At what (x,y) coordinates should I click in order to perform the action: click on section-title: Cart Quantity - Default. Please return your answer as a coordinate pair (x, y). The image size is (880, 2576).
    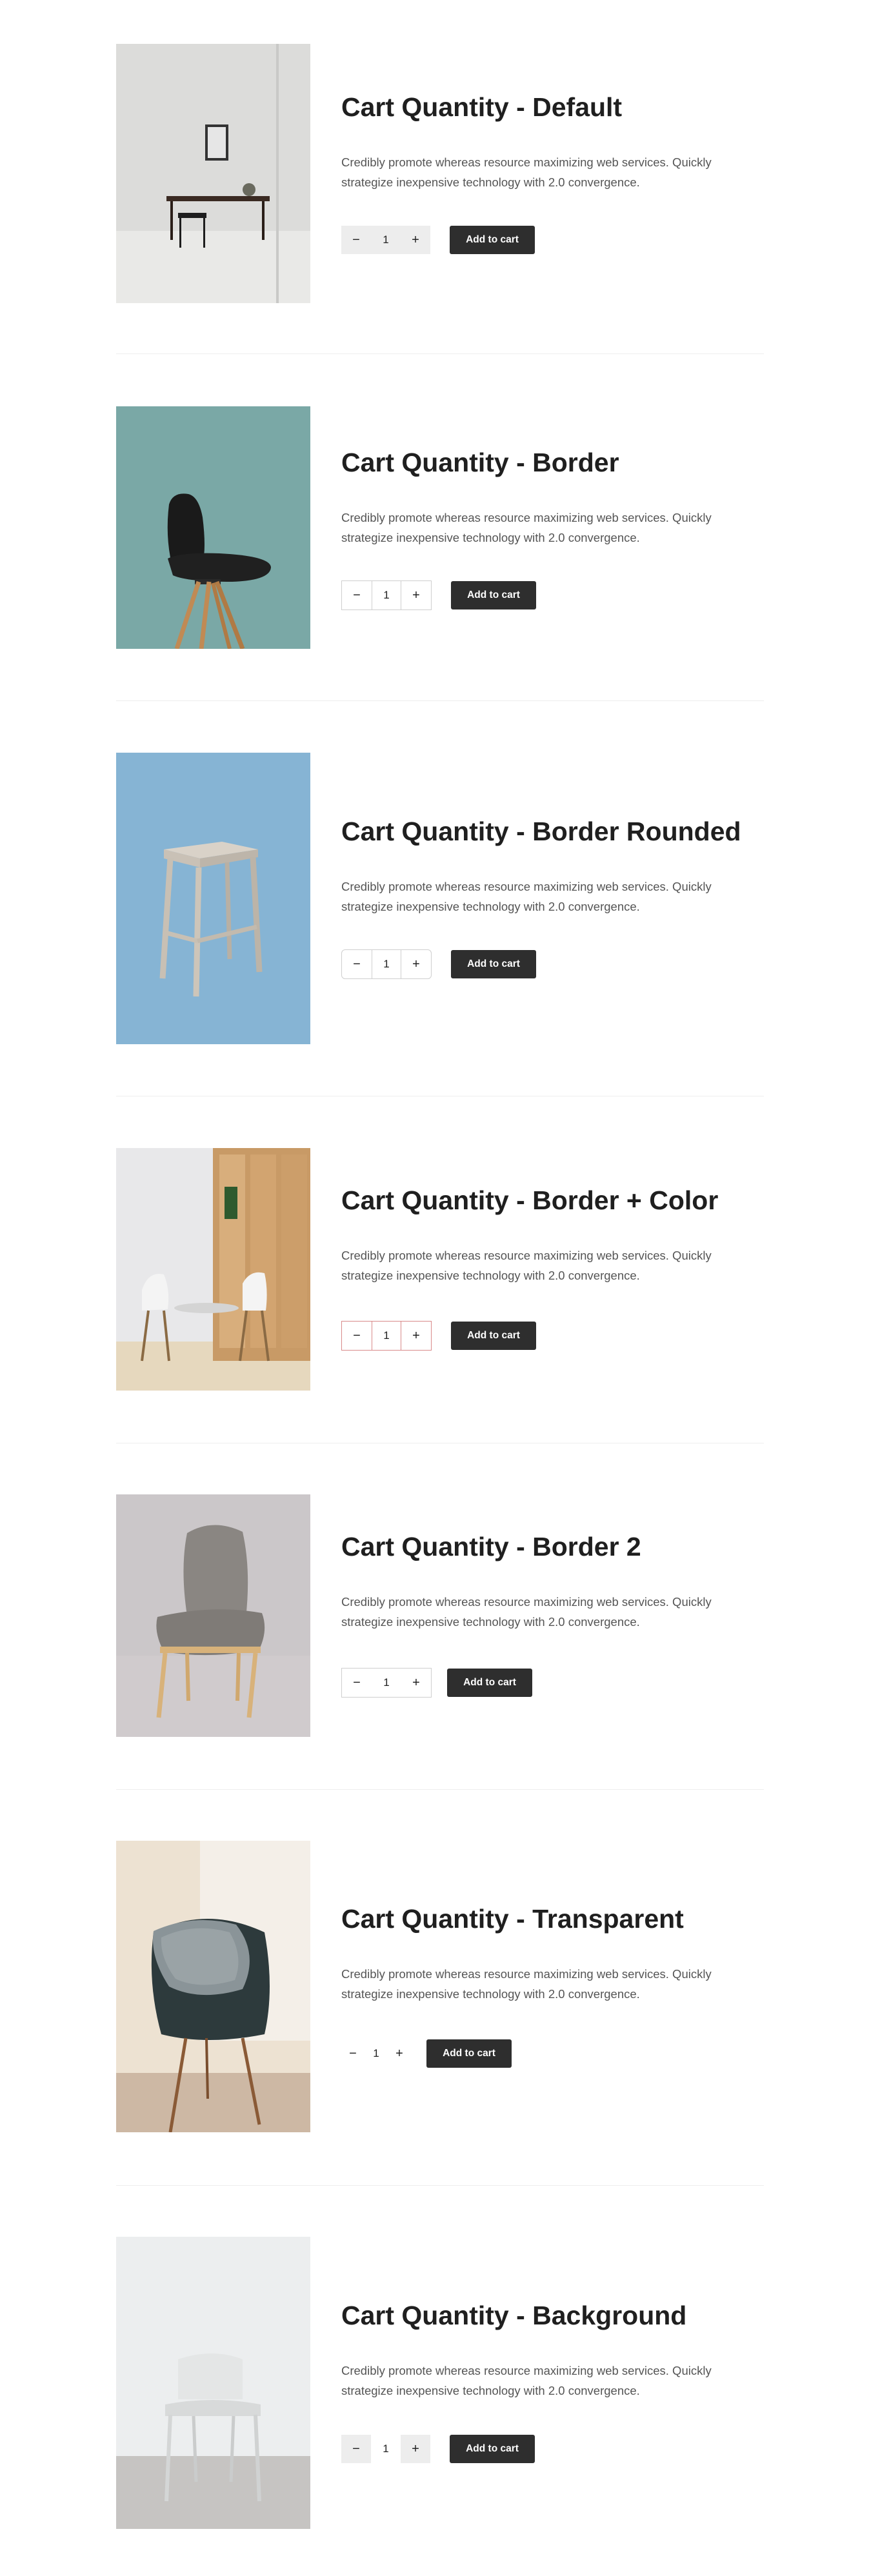
    Looking at the image, I should click on (482, 107).